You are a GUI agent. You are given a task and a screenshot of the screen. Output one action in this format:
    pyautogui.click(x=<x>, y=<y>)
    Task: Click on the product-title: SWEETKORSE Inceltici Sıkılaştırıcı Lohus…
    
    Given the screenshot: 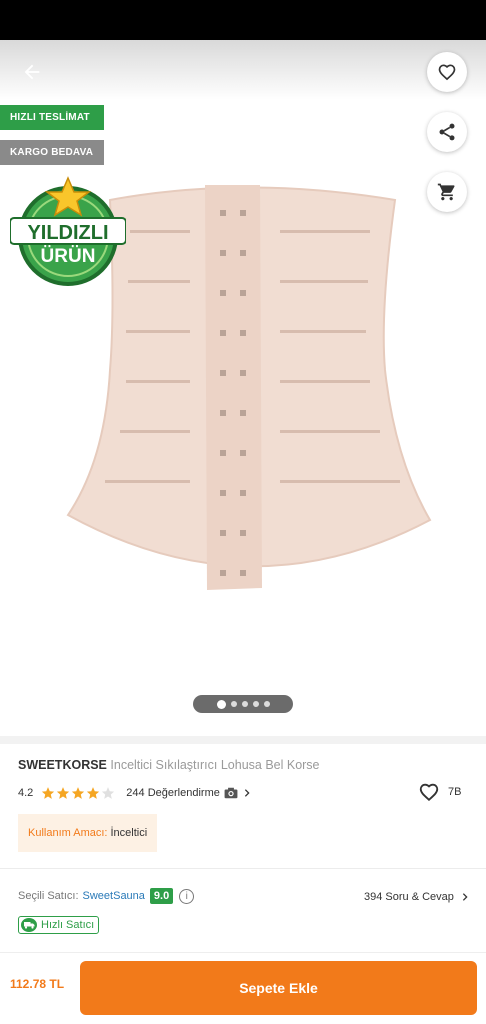 What is the action you would take?
    pyautogui.click(x=243, y=765)
    